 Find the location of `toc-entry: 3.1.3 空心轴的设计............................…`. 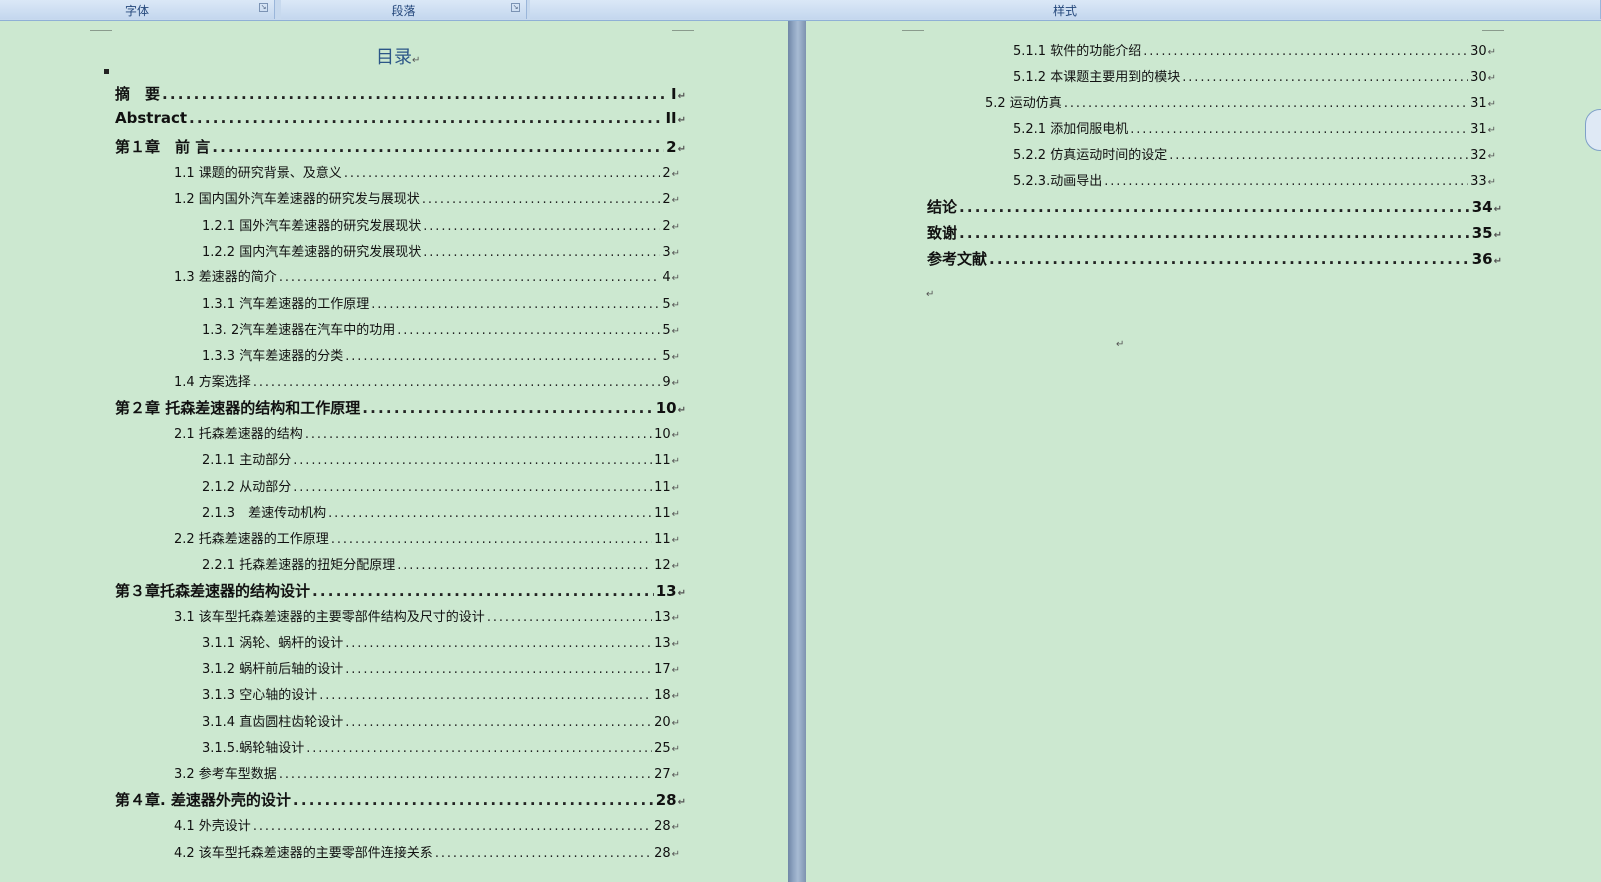

toc-entry: 3.1.3 空心轴的设计............................… is located at coordinates (441, 695).